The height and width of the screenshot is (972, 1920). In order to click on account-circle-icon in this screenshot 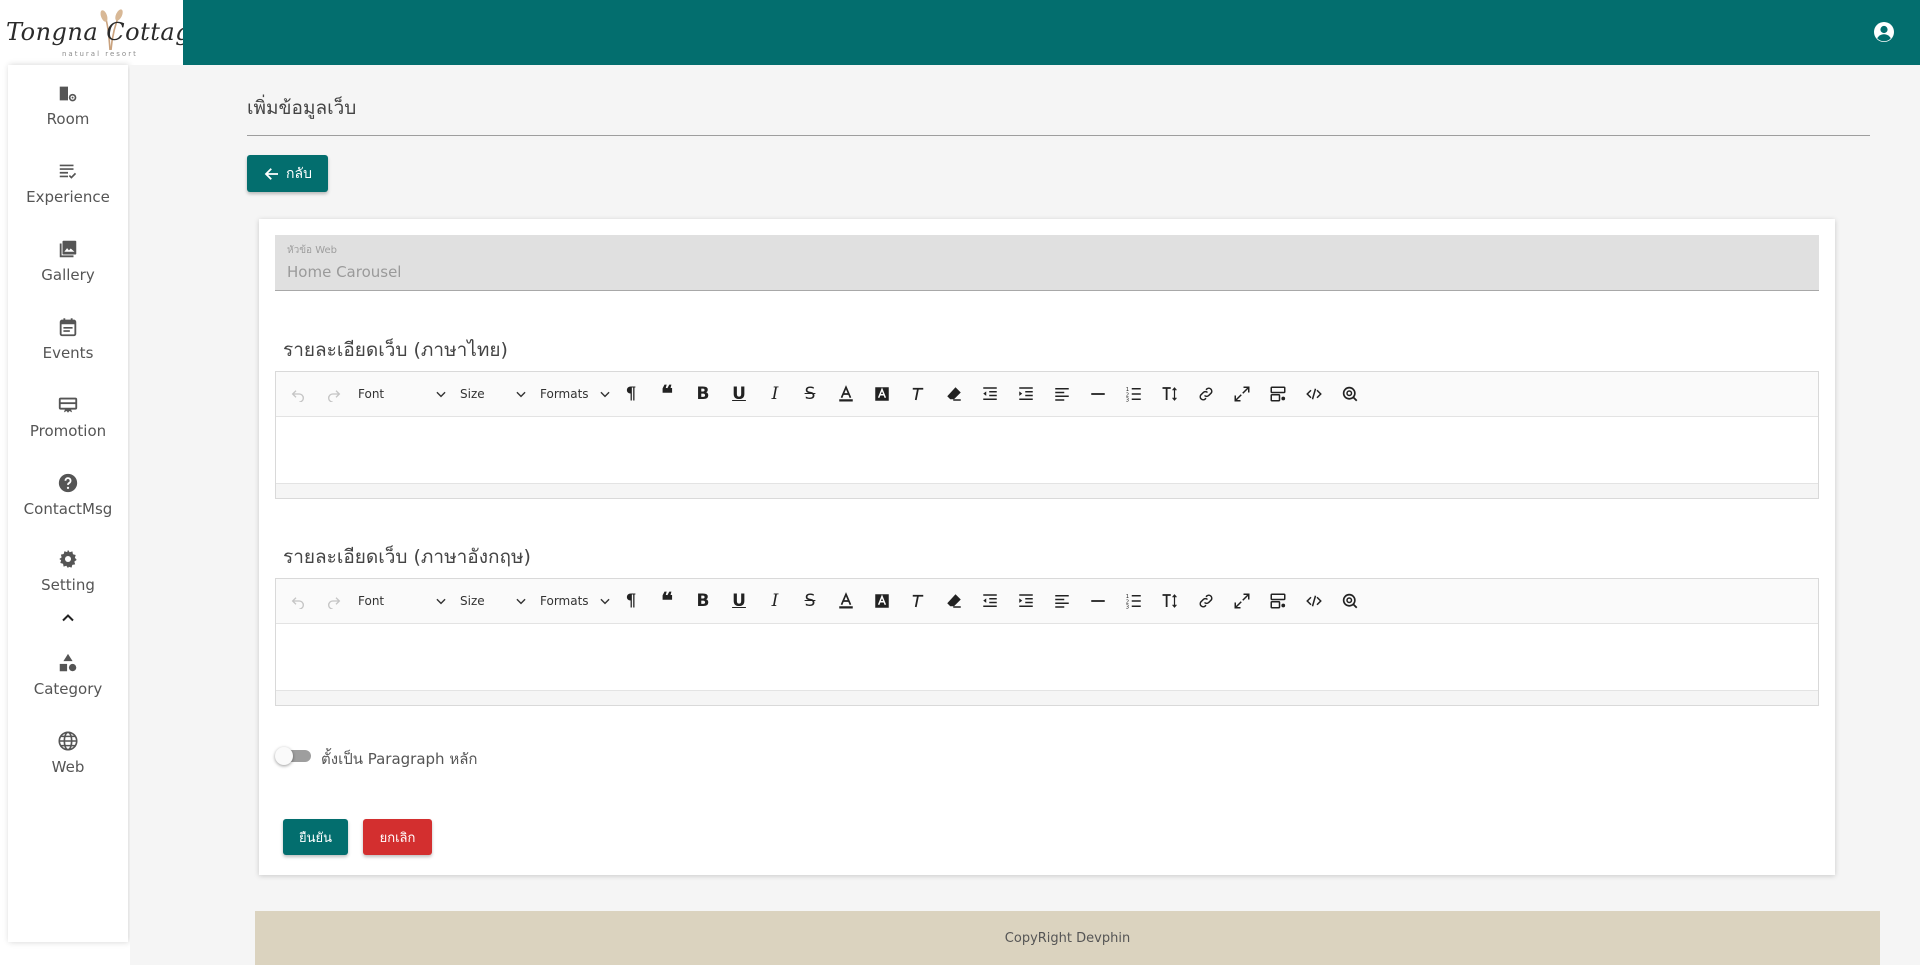, I will do `click(1884, 32)`.